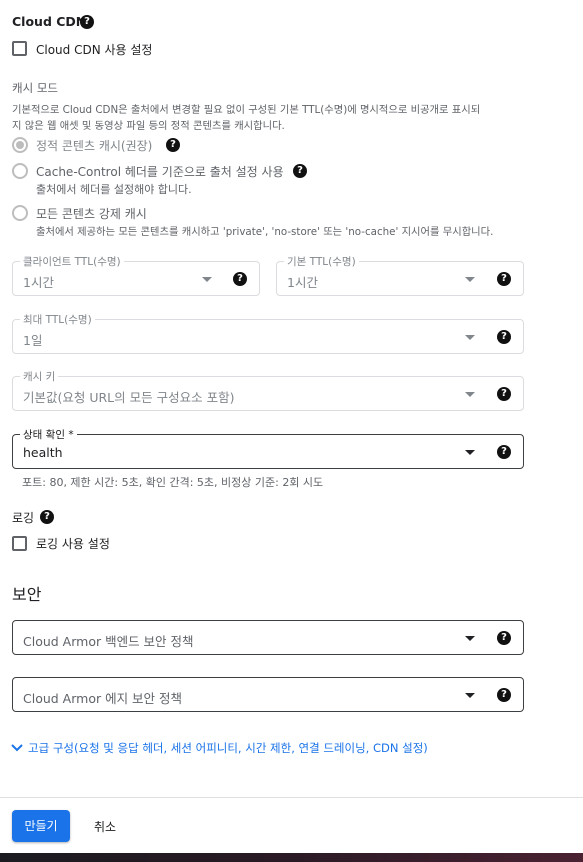 Image resolution: width=583 pixels, height=862 pixels. I want to click on logging-title: 로깅, so click(23, 518).